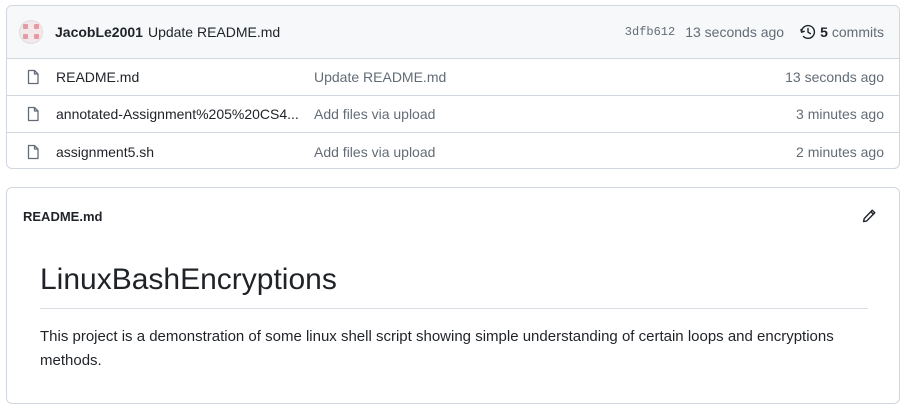  I want to click on edit-readme-button, so click(869, 216).